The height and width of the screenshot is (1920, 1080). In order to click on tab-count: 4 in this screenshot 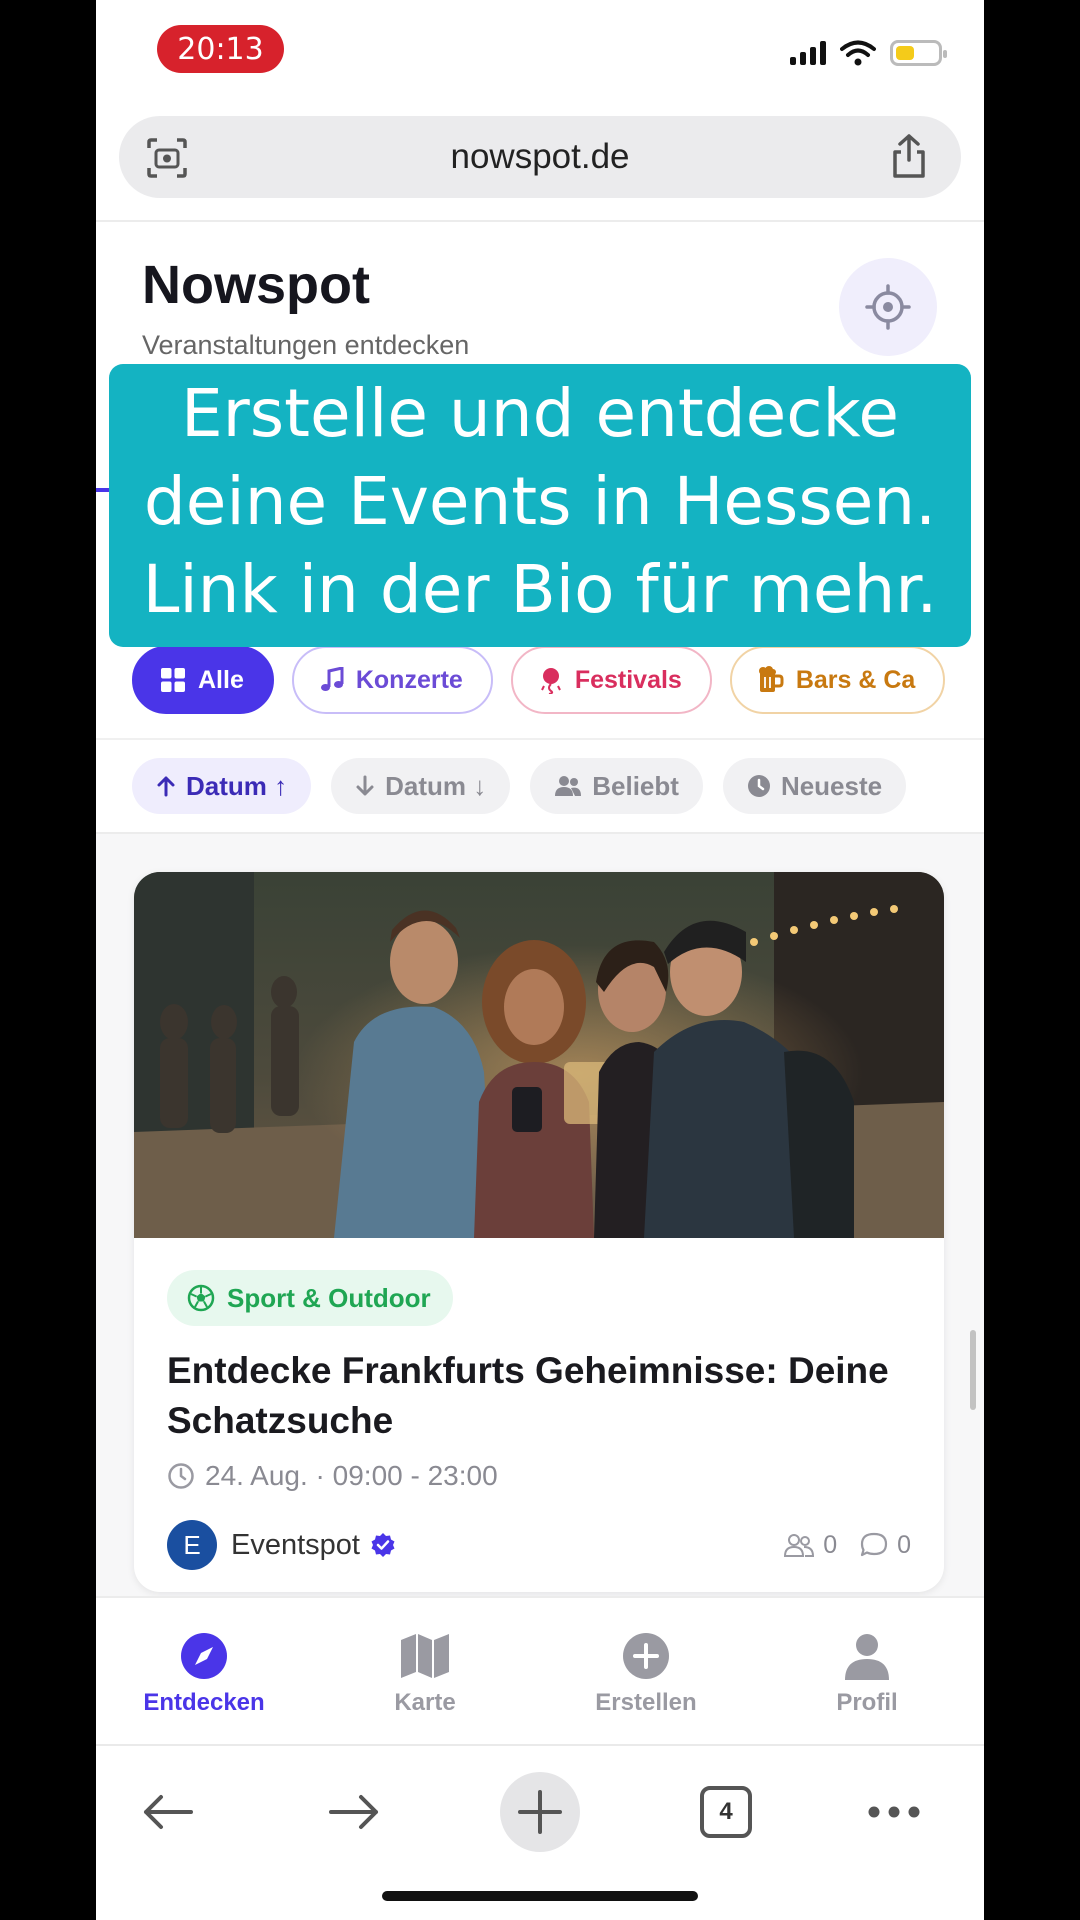, I will do `click(726, 1812)`.